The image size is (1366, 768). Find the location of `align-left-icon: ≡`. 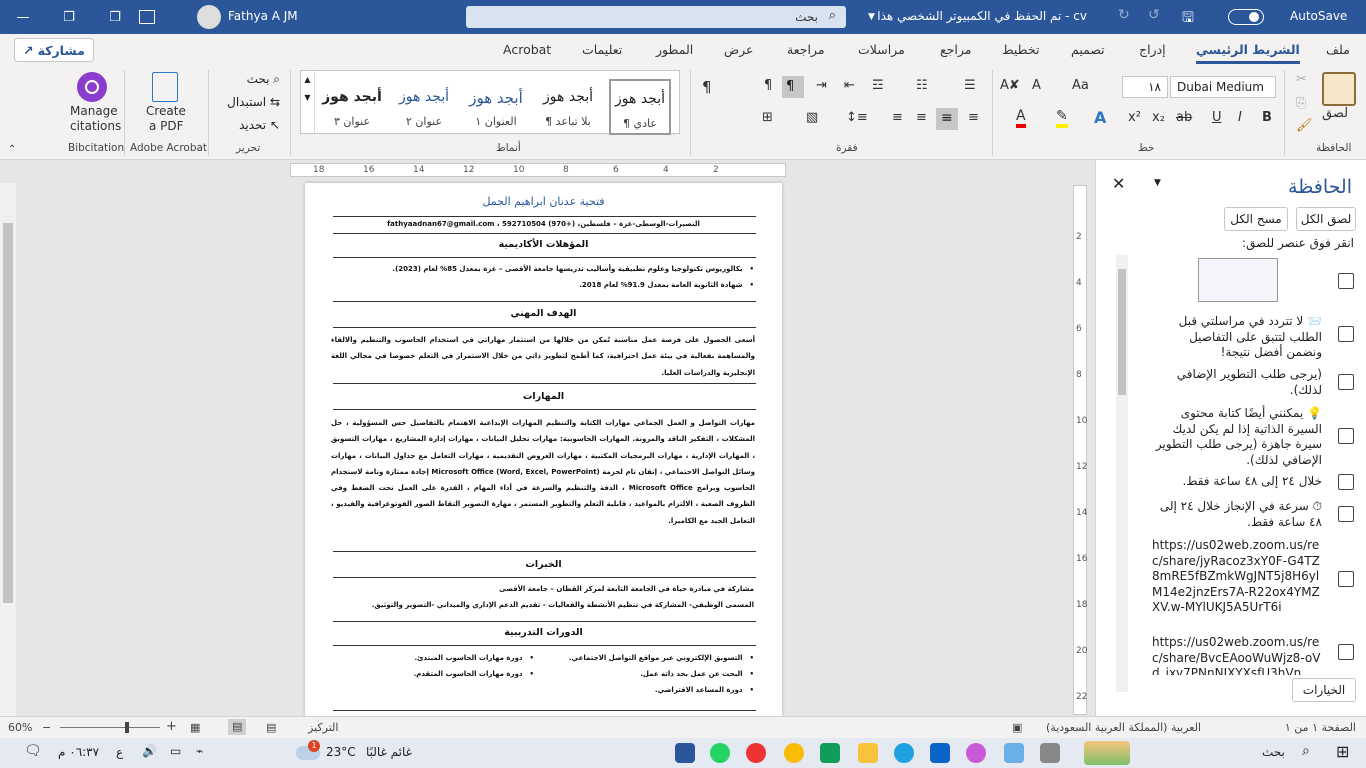

align-left-icon: ≡ is located at coordinates (897, 117).